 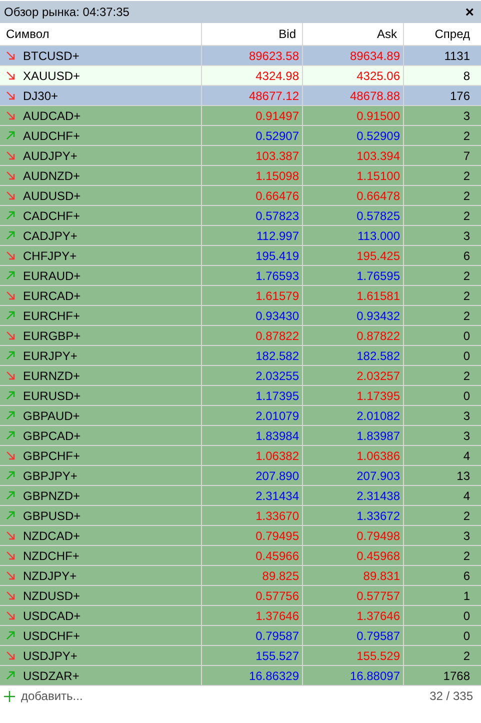 What do you see at coordinates (277, 556) in the screenshot?
I see `bid-cell-text: 0.45966` at bounding box center [277, 556].